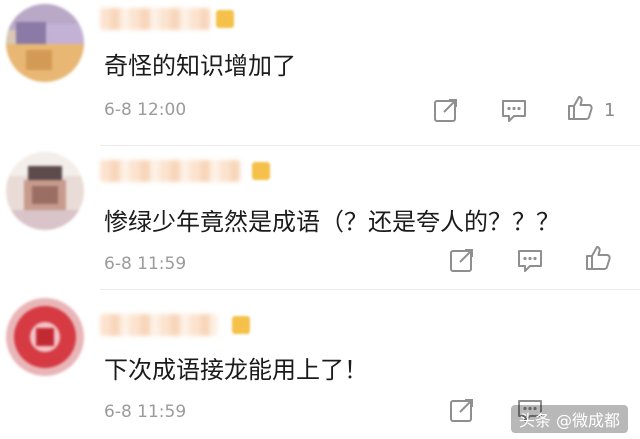 The image size is (640, 439). I want to click on comment-text: 奇怪的知识增加了, so click(200, 66).